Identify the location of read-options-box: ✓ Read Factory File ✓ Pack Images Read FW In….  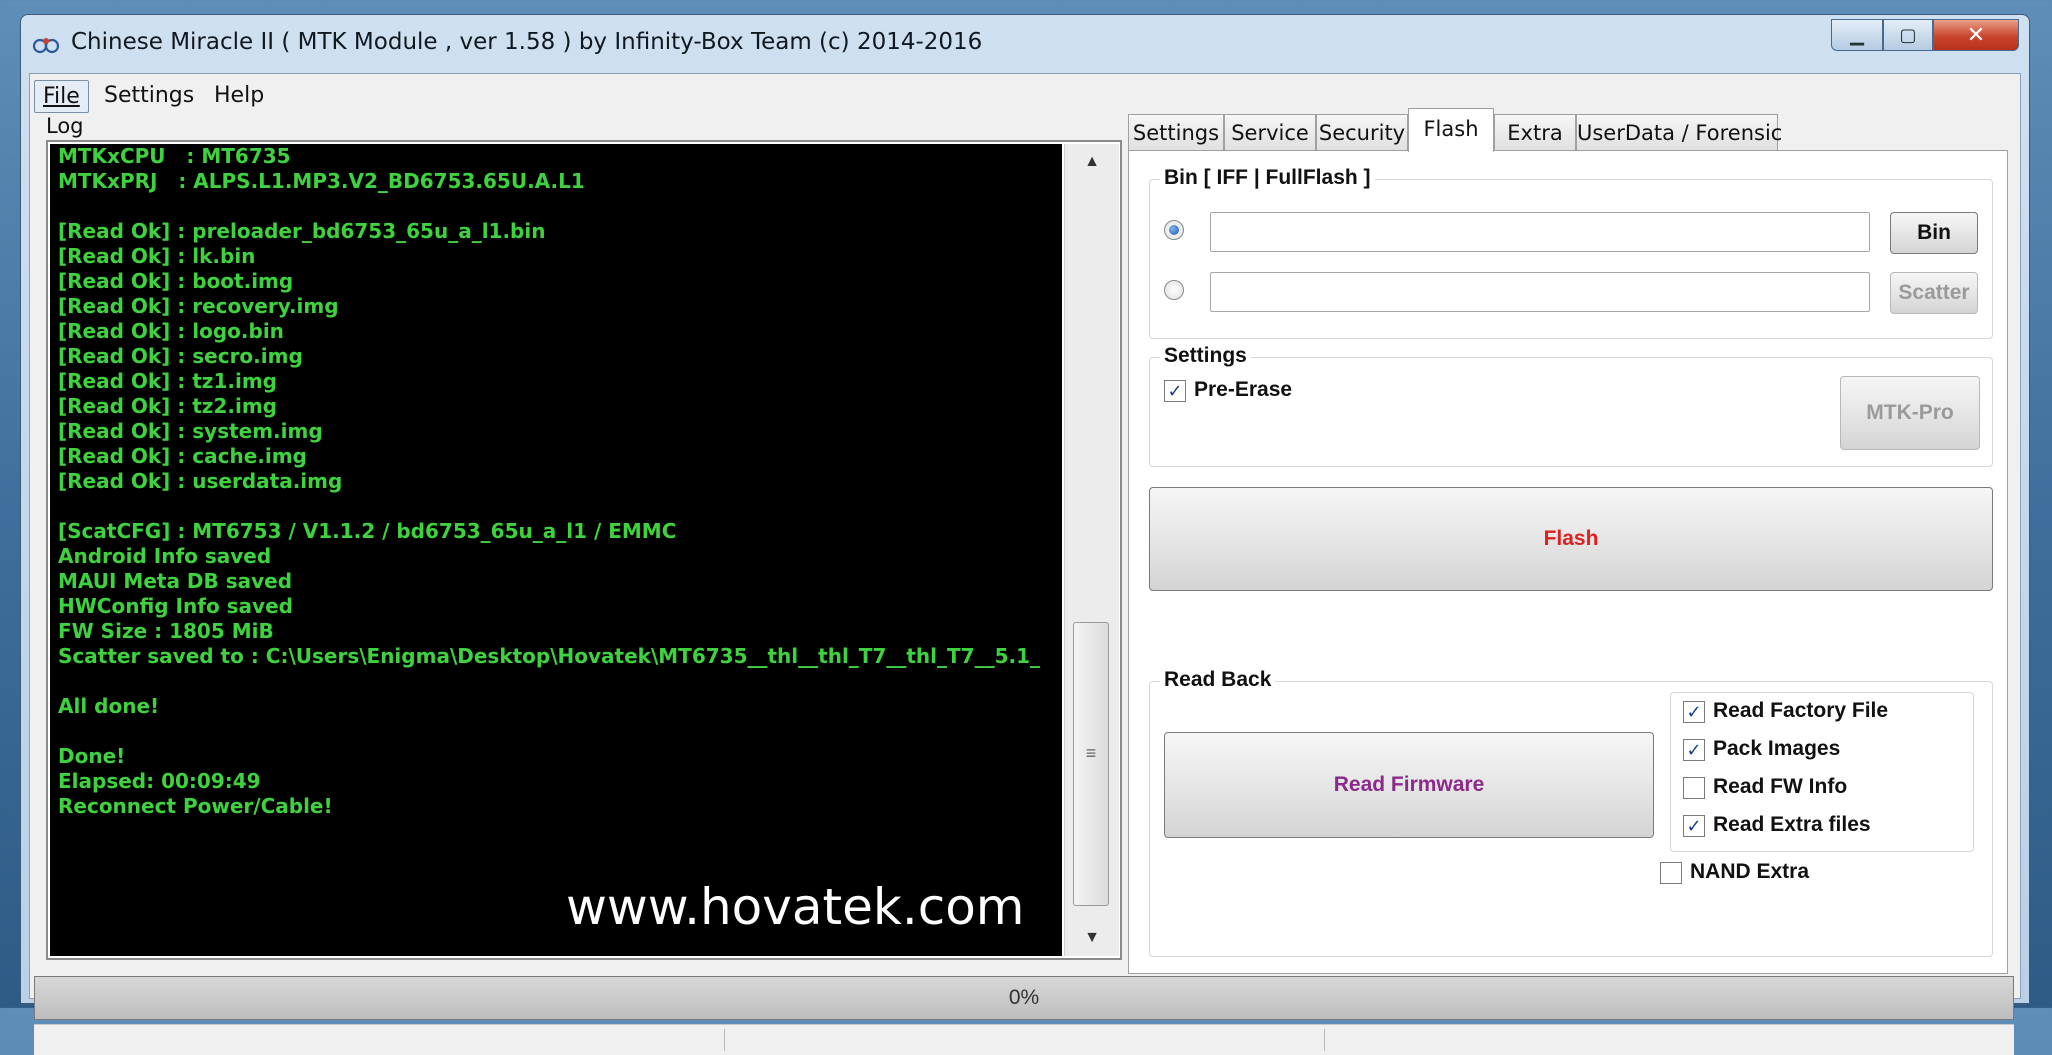
(1822, 772).